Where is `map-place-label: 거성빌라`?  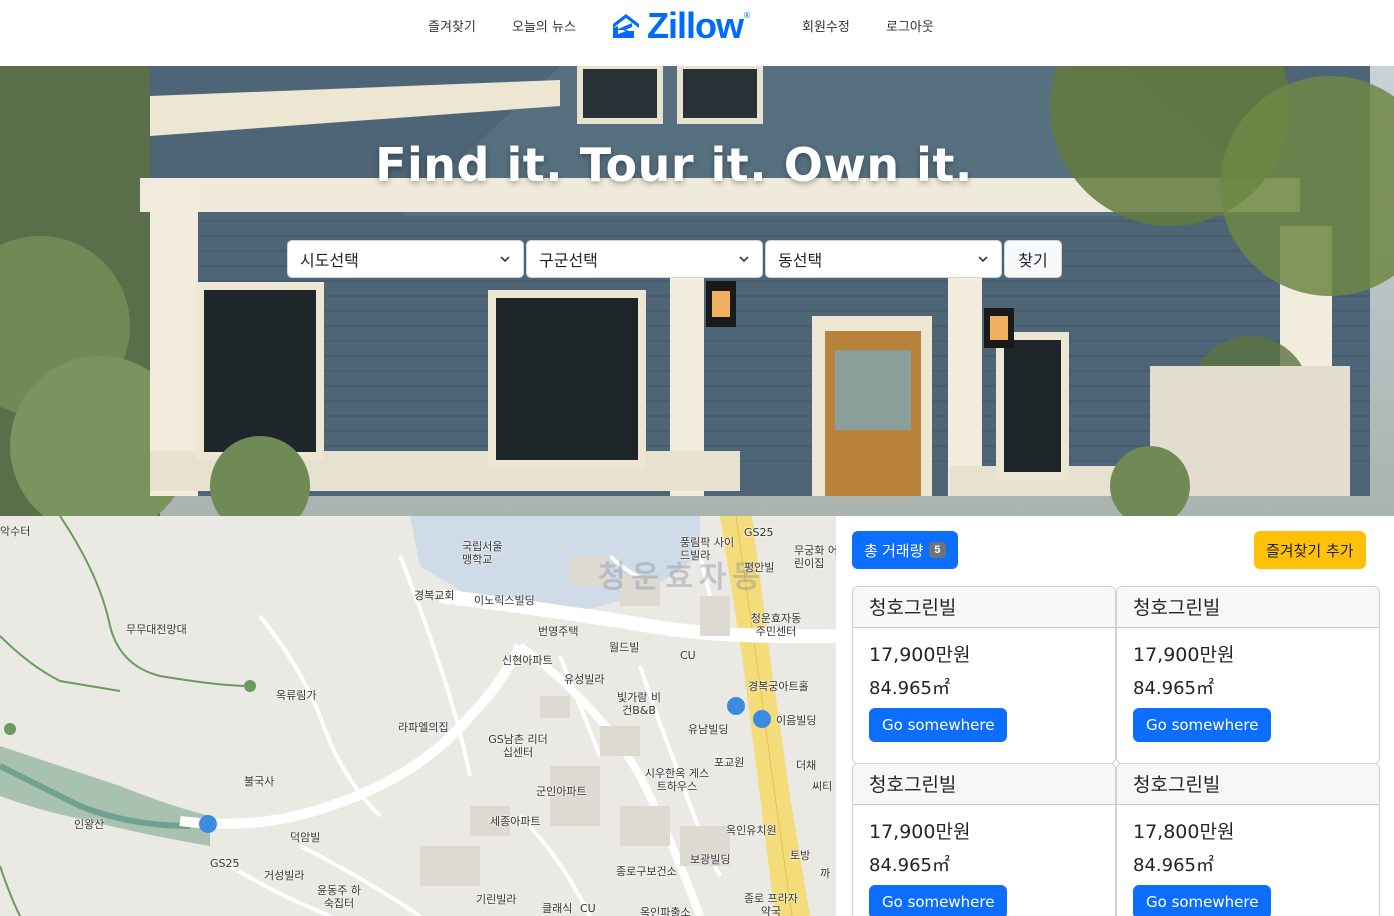
map-place-label: 거성빌라 is located at coordinates (284, 875).